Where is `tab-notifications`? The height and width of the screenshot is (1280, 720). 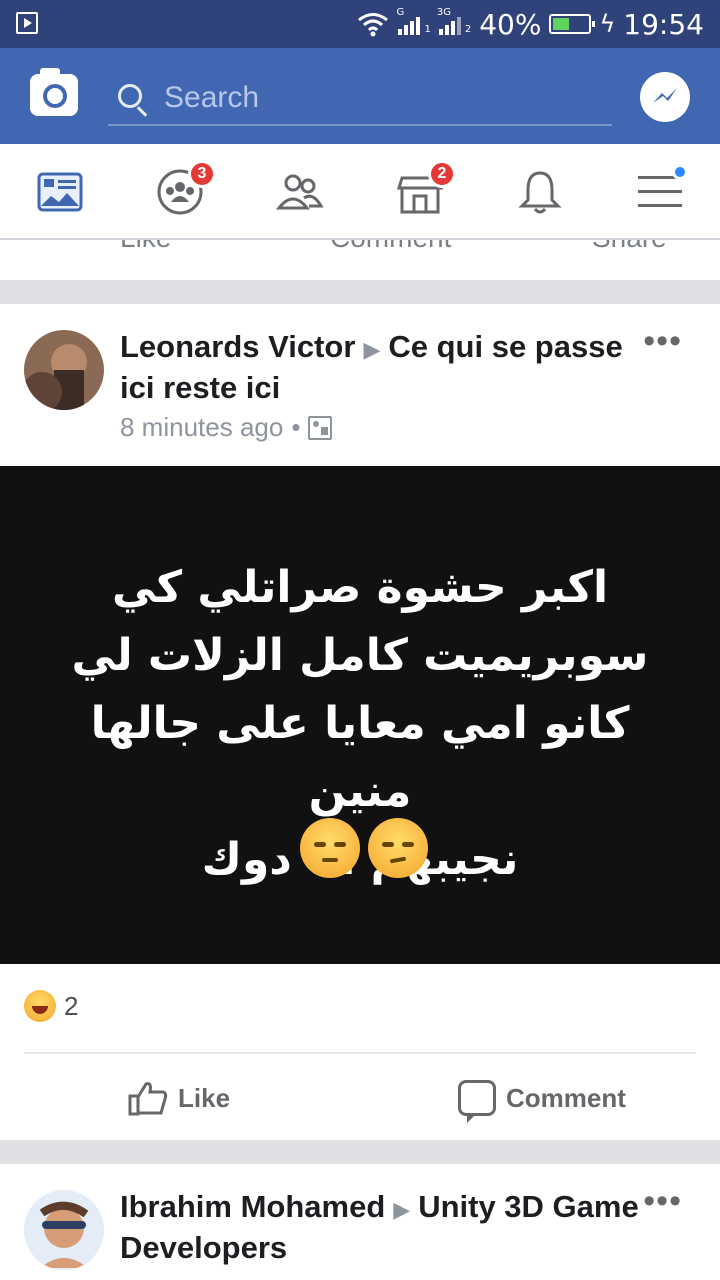
tab-notifications is located at coordinates (540, 192).